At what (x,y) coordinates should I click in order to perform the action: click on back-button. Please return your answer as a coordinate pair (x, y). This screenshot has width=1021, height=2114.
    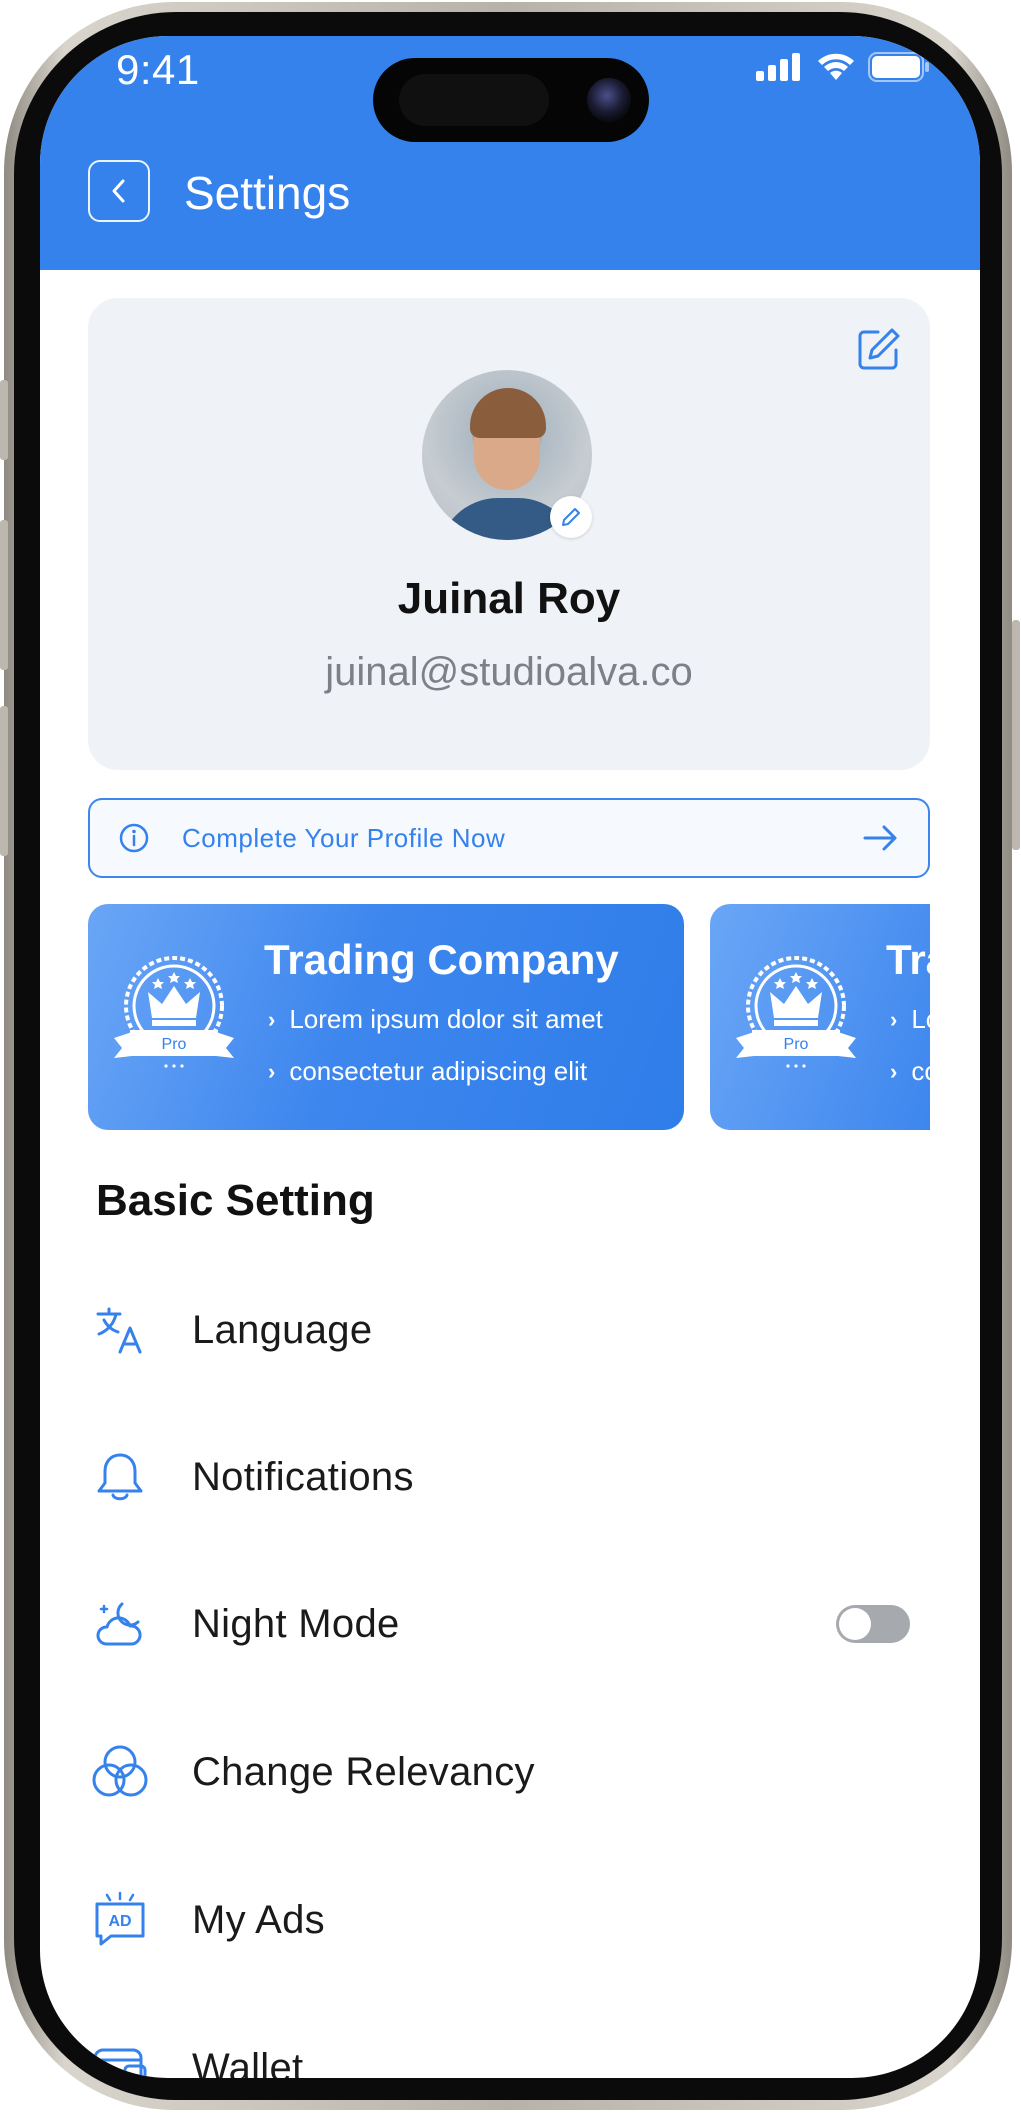
    Looking at the image, I should click on (119, 191).